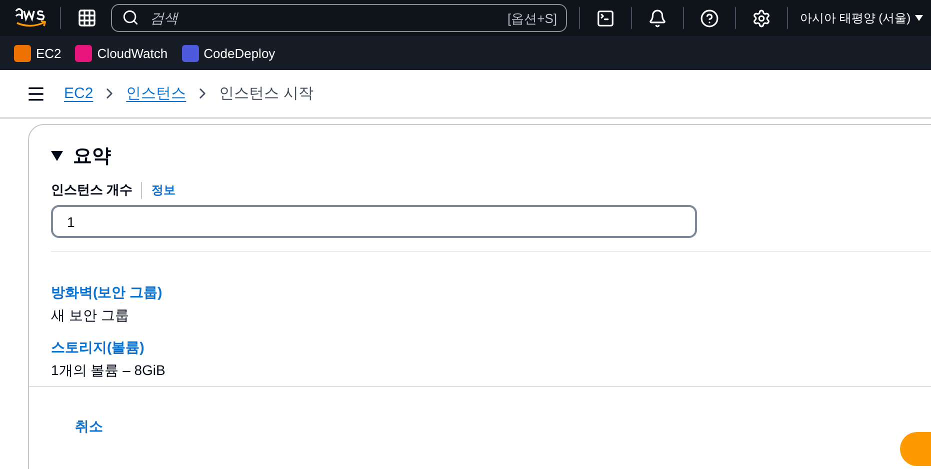  Describe the element at coordinates (89, 427) in the screenshot. I see `cancel-button: 취소` at that location.